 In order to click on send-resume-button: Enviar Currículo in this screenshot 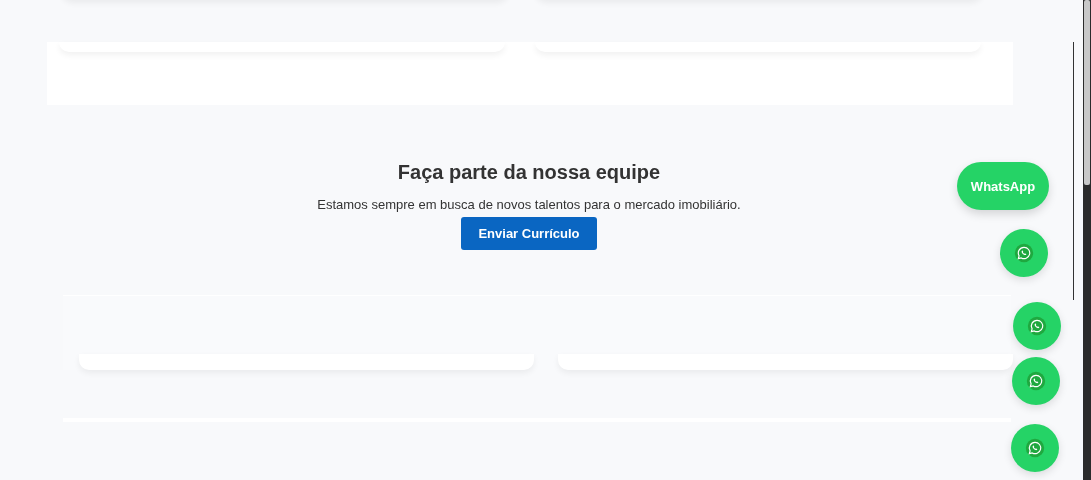, I will do `click(529, 233)`.